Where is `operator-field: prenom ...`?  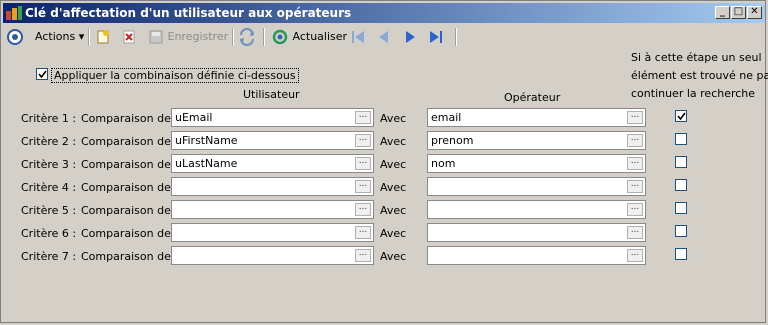 operator-field: prenom ... is located at coordinates (536, 140).